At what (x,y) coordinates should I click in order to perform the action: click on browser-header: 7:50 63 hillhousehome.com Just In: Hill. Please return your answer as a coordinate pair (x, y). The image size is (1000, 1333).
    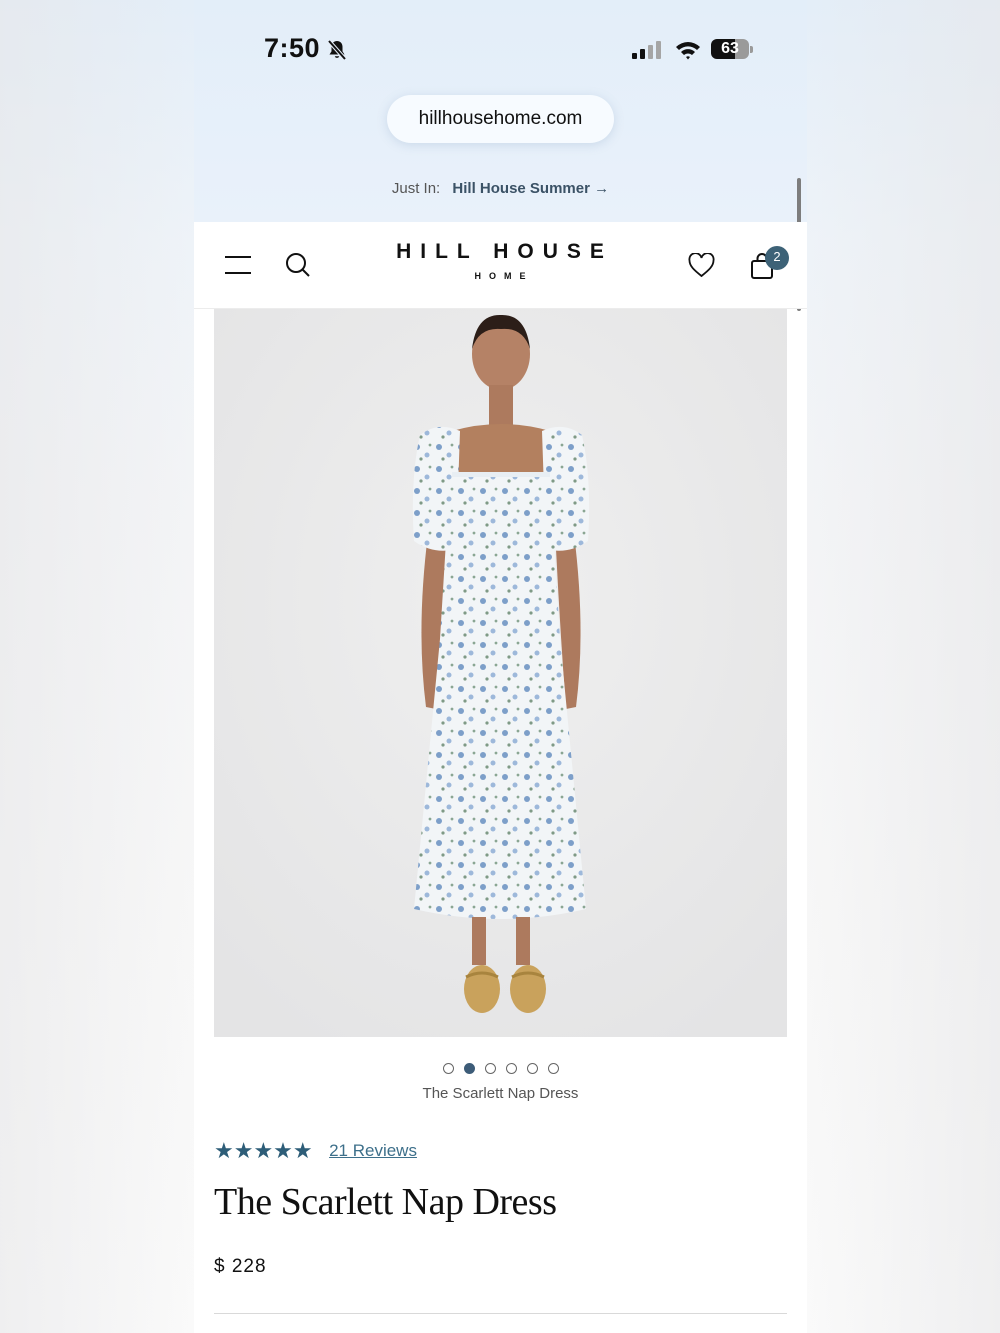
    Looking at the image, I should click on (500, 111).